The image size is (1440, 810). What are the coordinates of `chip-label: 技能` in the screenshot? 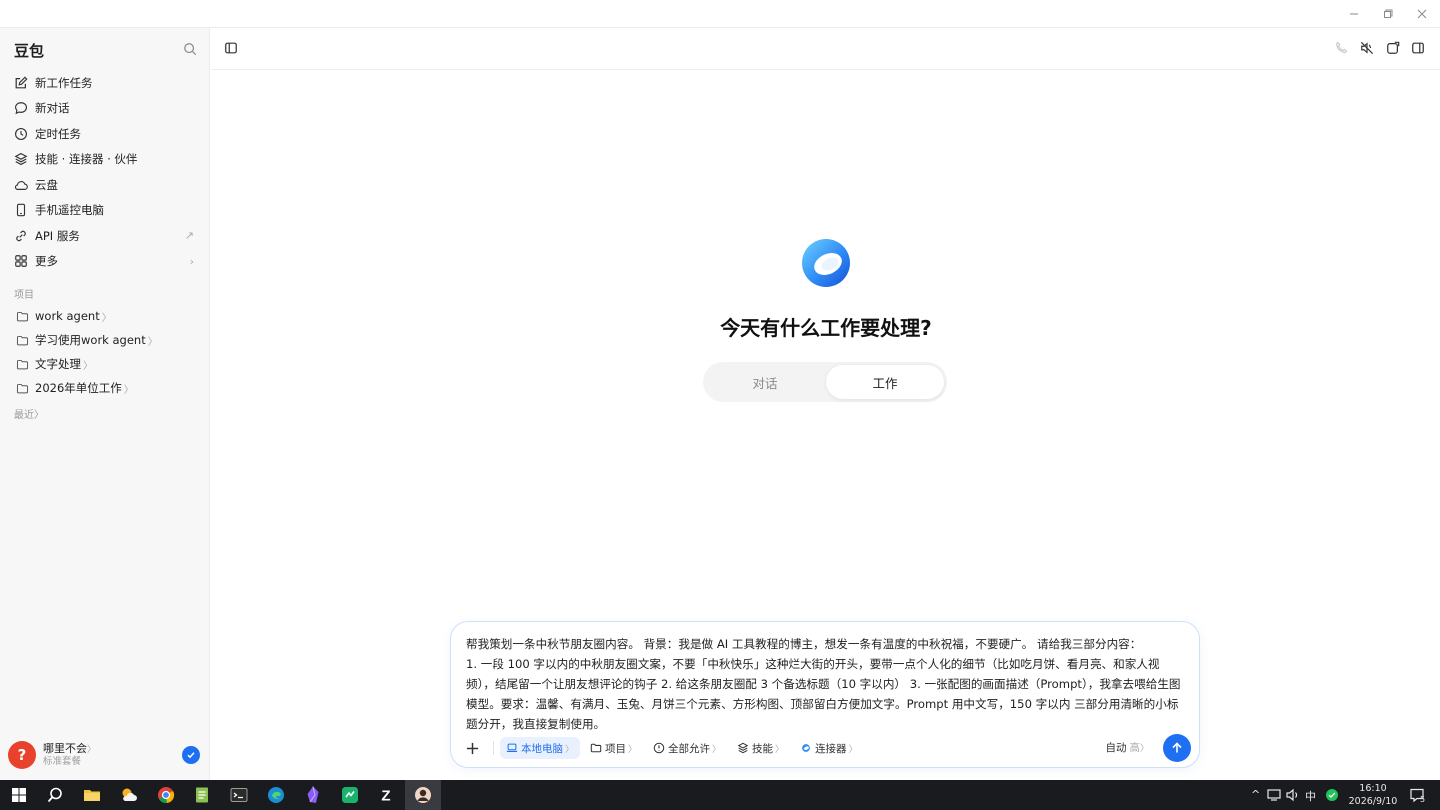 It's located at (763, 748).